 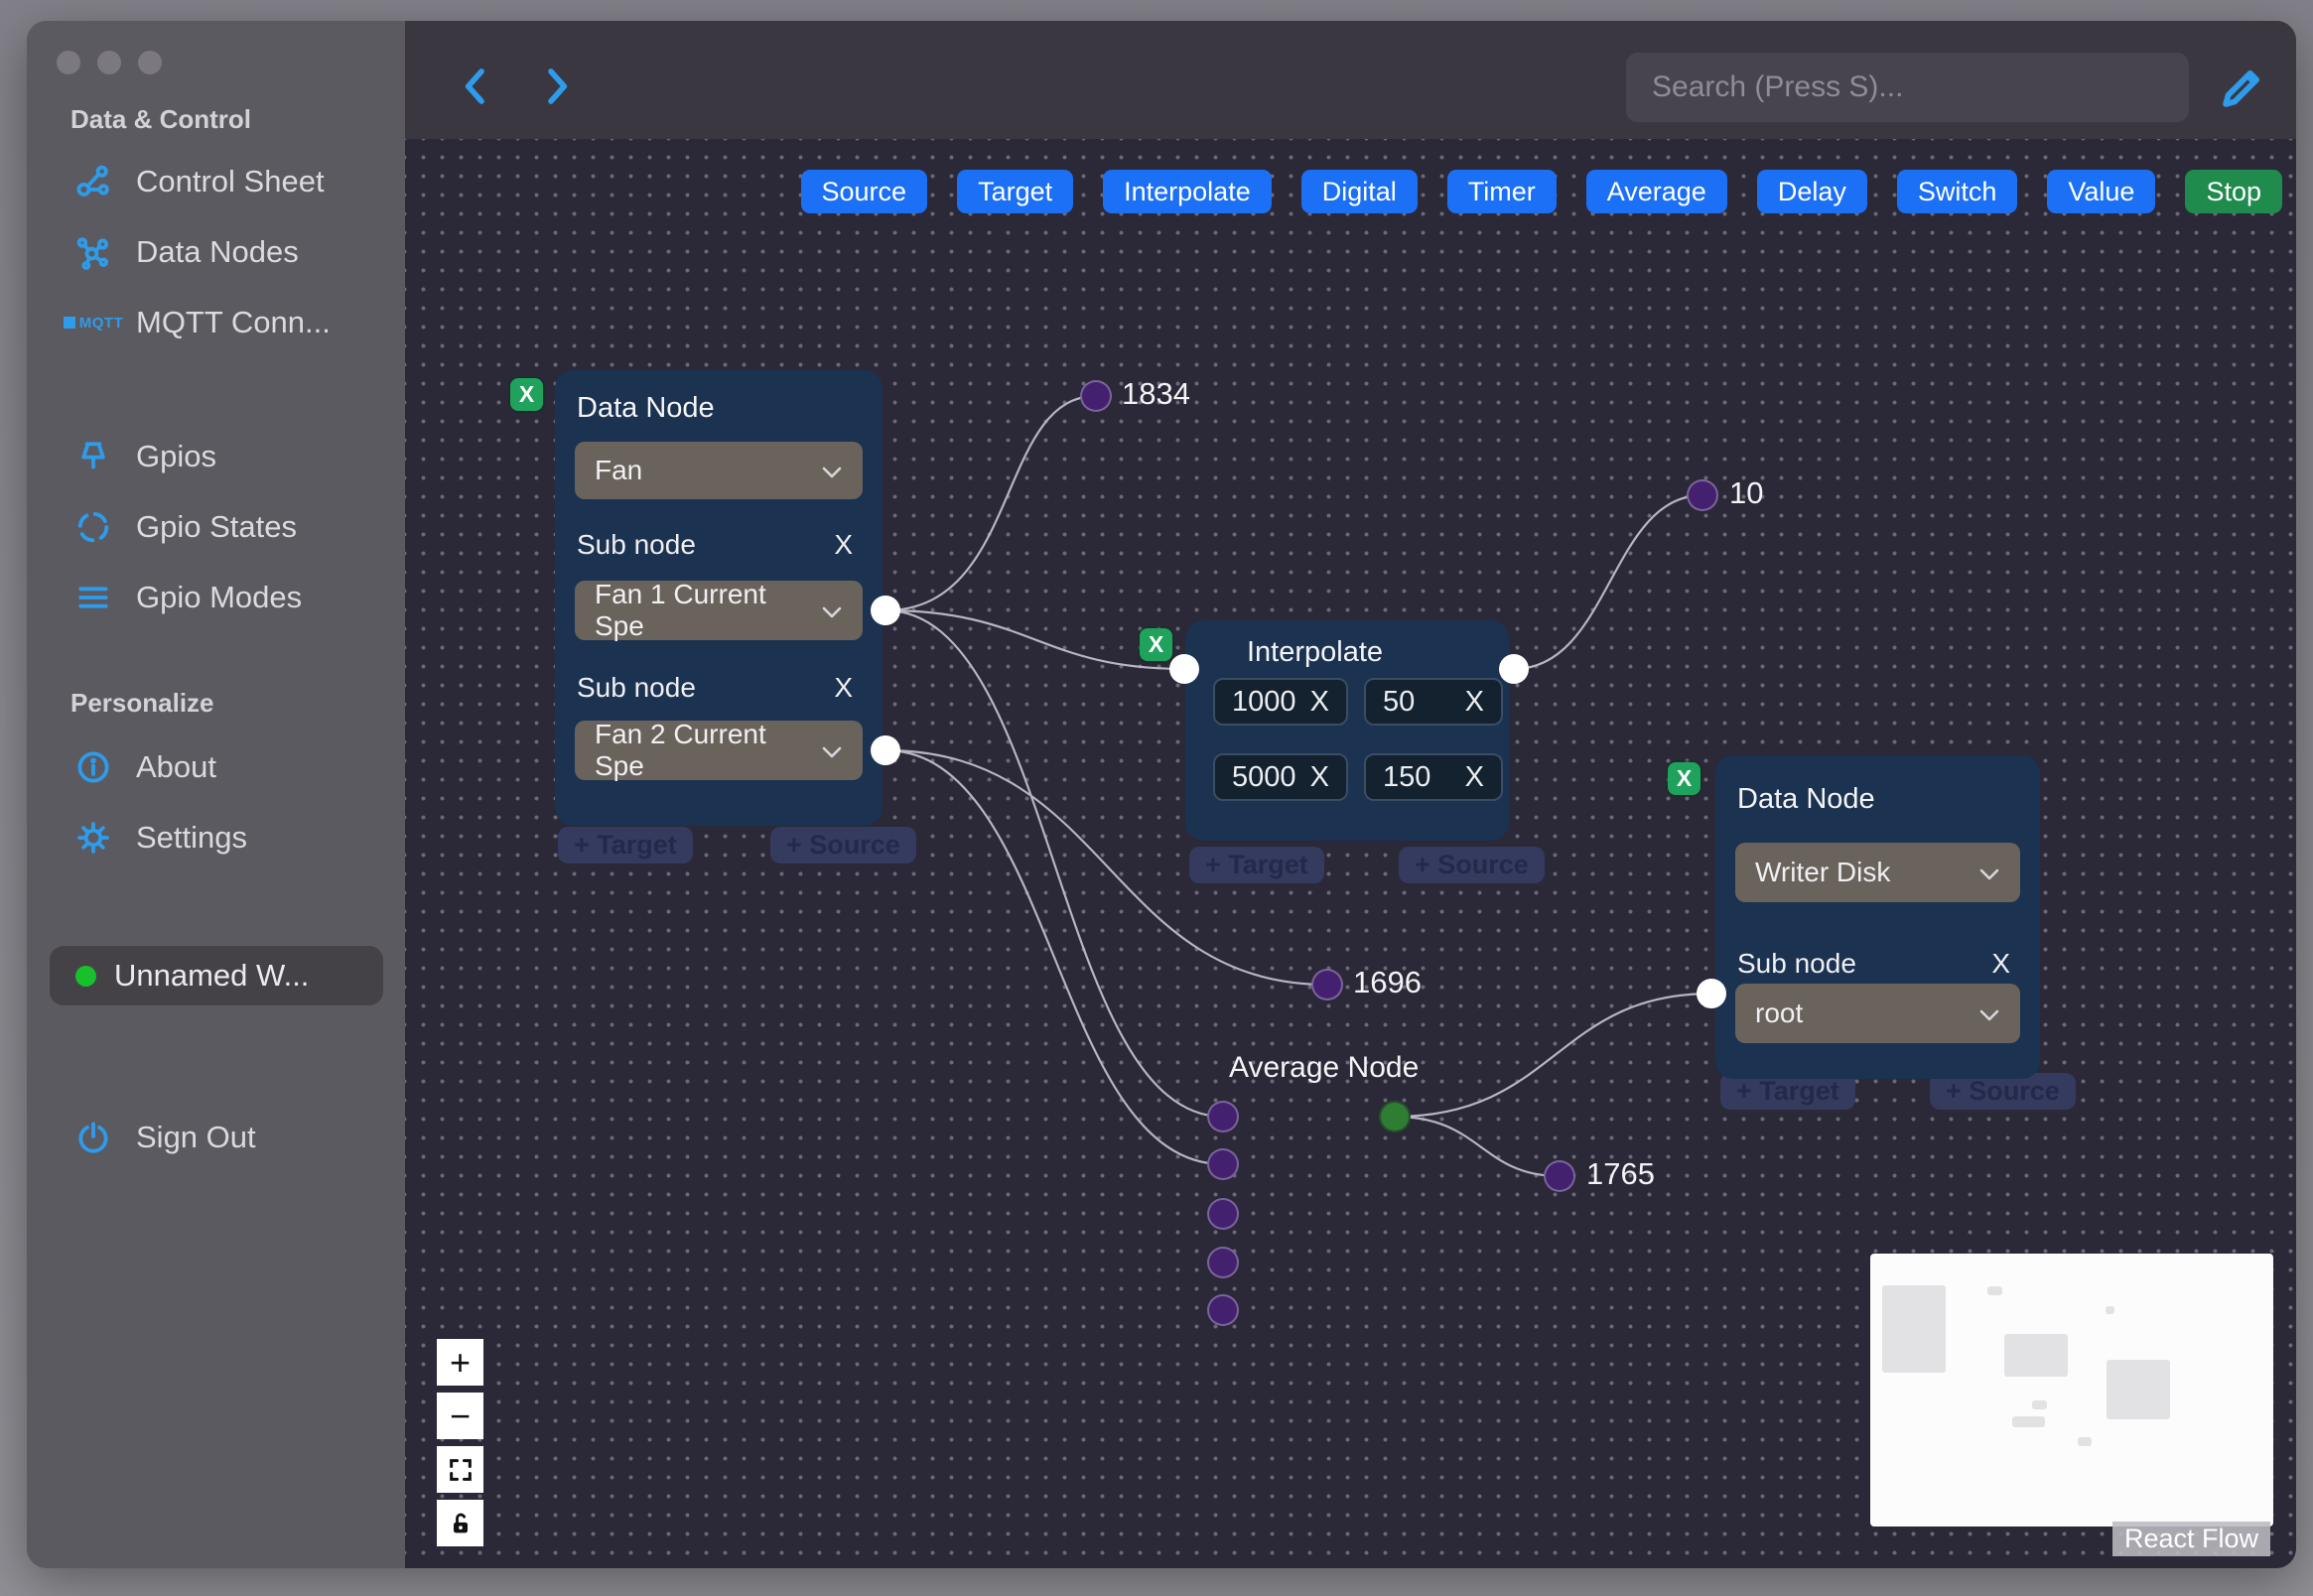 I want to click on interpolate-input-4: 150 X, so click(x=1433, y=777).